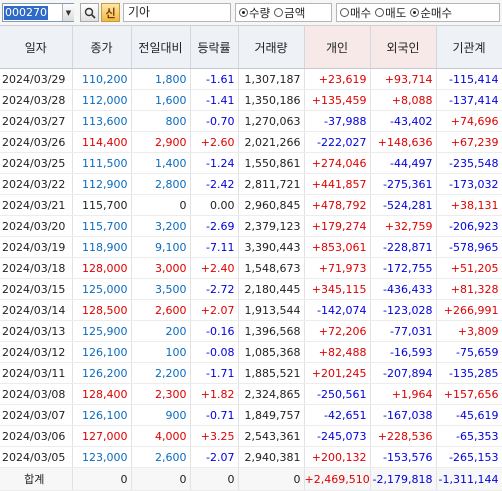  I want to click on cell-volume: 1,085,368, so click(271, 352).